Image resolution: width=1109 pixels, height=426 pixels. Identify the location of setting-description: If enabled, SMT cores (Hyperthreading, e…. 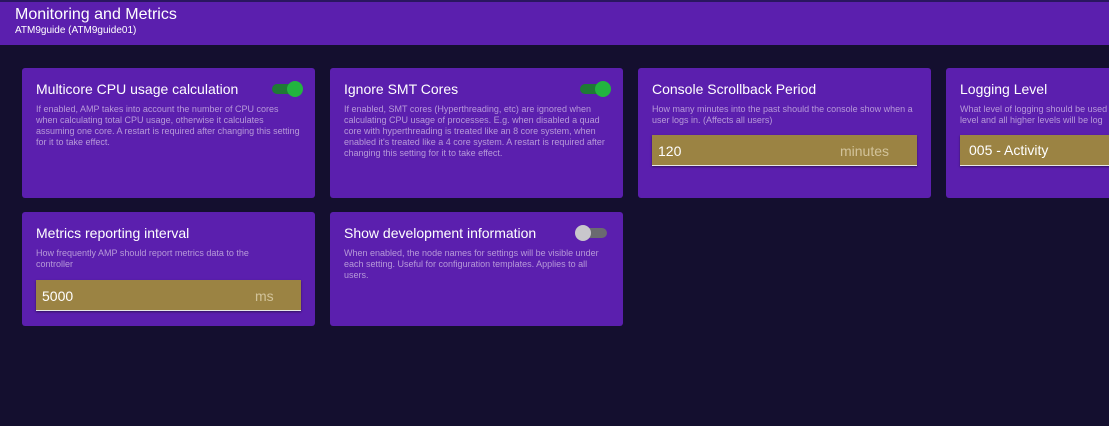
(474, 131).